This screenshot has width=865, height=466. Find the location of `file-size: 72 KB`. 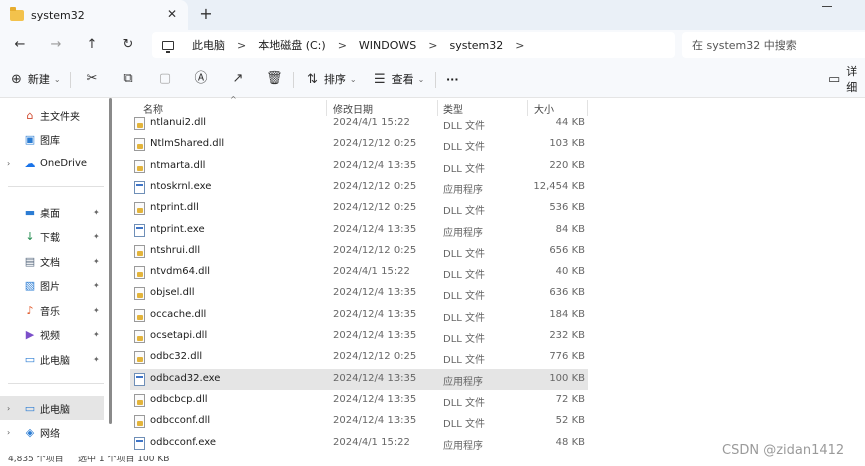

file-size: 72 KB is located at coordinates (570, 399).